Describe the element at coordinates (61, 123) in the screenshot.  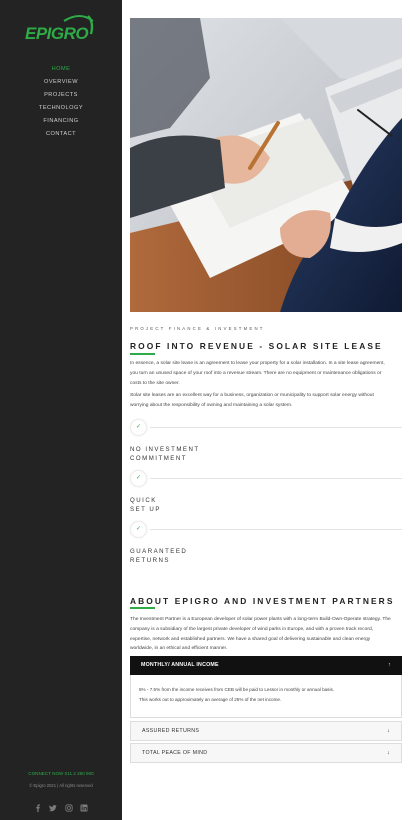
I see `nav-item-financing: FINANCING` at that location.